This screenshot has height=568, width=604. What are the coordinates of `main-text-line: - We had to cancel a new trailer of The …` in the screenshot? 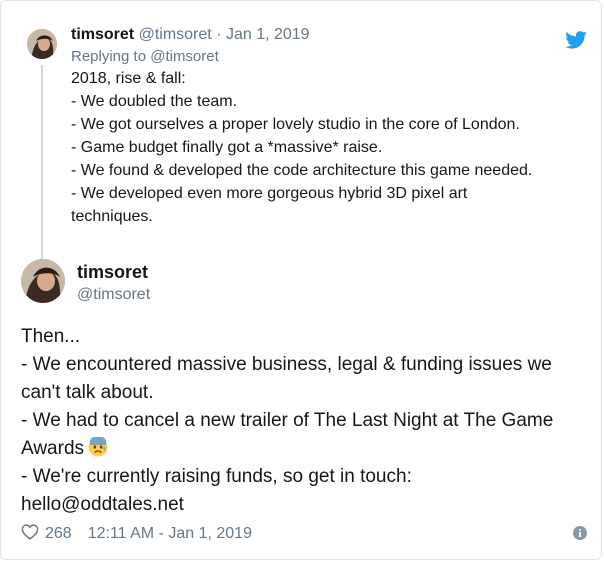 It's located at (287, 420).